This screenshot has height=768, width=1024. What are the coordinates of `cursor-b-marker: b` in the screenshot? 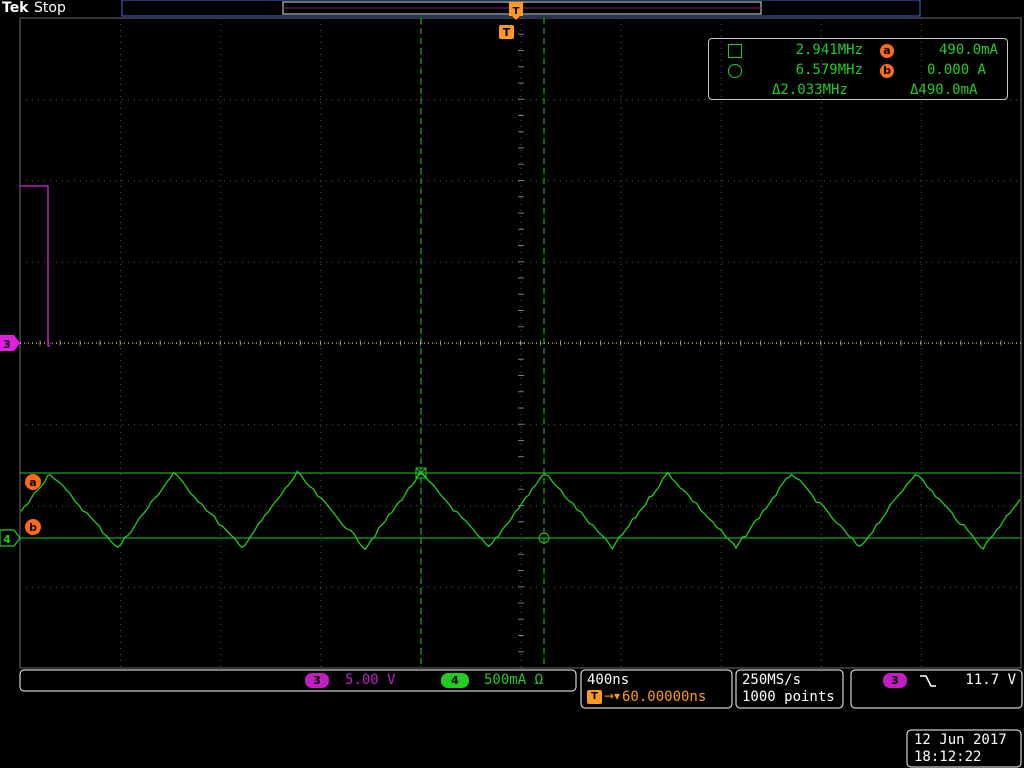 It's located at (33, 527).